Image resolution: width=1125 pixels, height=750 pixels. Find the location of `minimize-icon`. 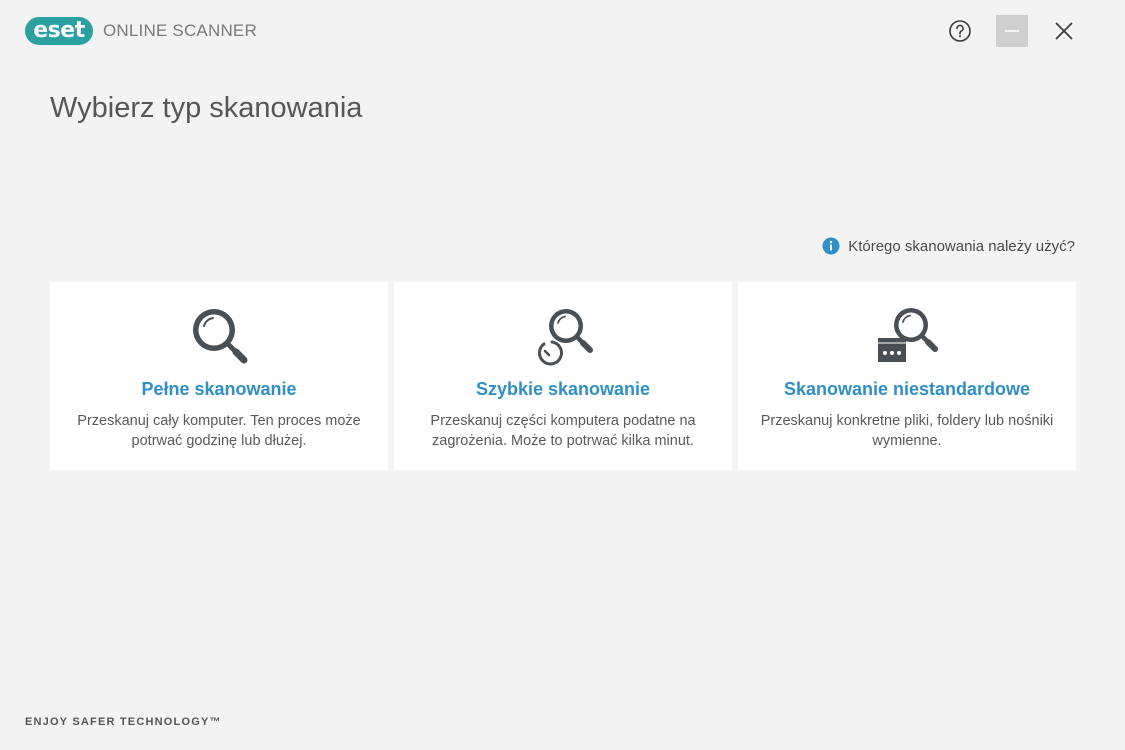

minimize-icon is located at coordinates (1012, 31).